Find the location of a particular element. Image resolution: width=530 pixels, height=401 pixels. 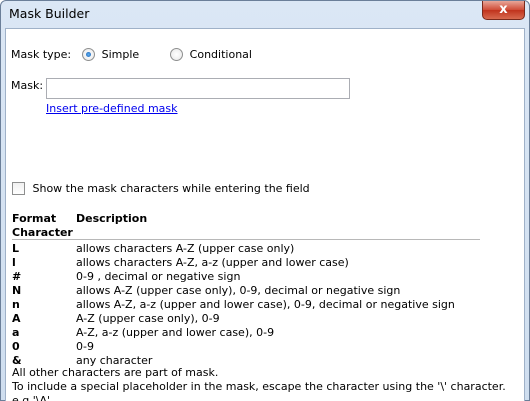

title-bar: Mask Builder x is located at coordinates (265, 14).